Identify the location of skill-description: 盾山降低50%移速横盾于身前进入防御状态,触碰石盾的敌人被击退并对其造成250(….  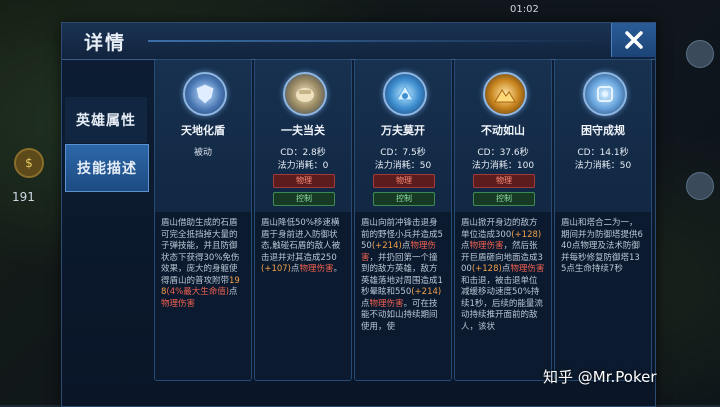
(303, 247).